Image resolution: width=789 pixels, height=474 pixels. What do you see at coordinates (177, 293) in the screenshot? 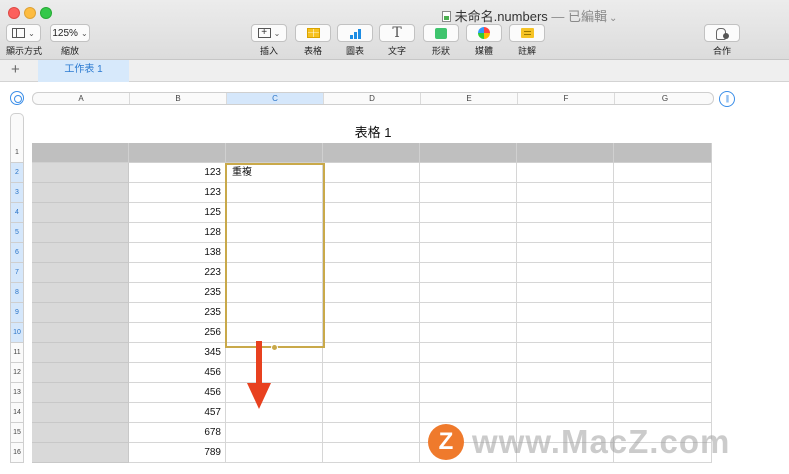
I see `table-cell: 235` at bounding box center [177, 293].